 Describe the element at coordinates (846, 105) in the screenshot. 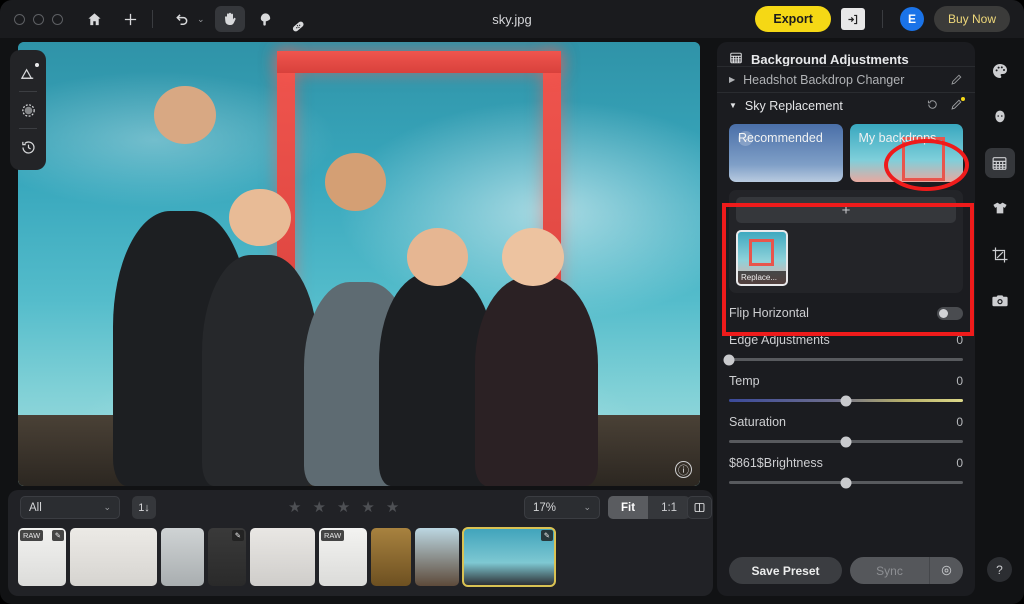

I see `section-sky-replacement: ▼ Sky Replacement` at that location.